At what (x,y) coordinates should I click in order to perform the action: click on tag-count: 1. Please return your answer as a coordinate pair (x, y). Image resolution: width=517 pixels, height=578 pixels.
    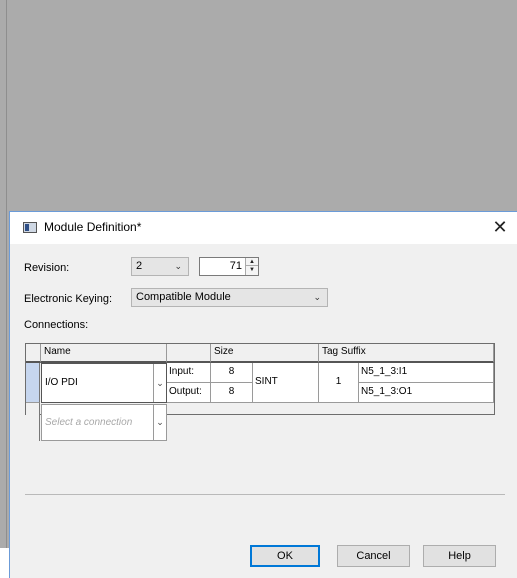
    Looking at the image, I should click on (339, 383).